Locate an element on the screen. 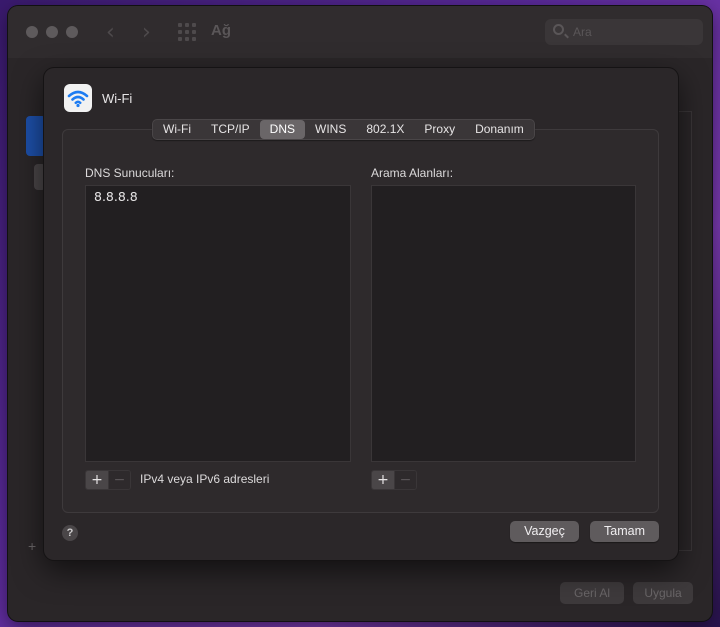  tab-wifi: Wi-Fi is located at coordinates (177, 129).